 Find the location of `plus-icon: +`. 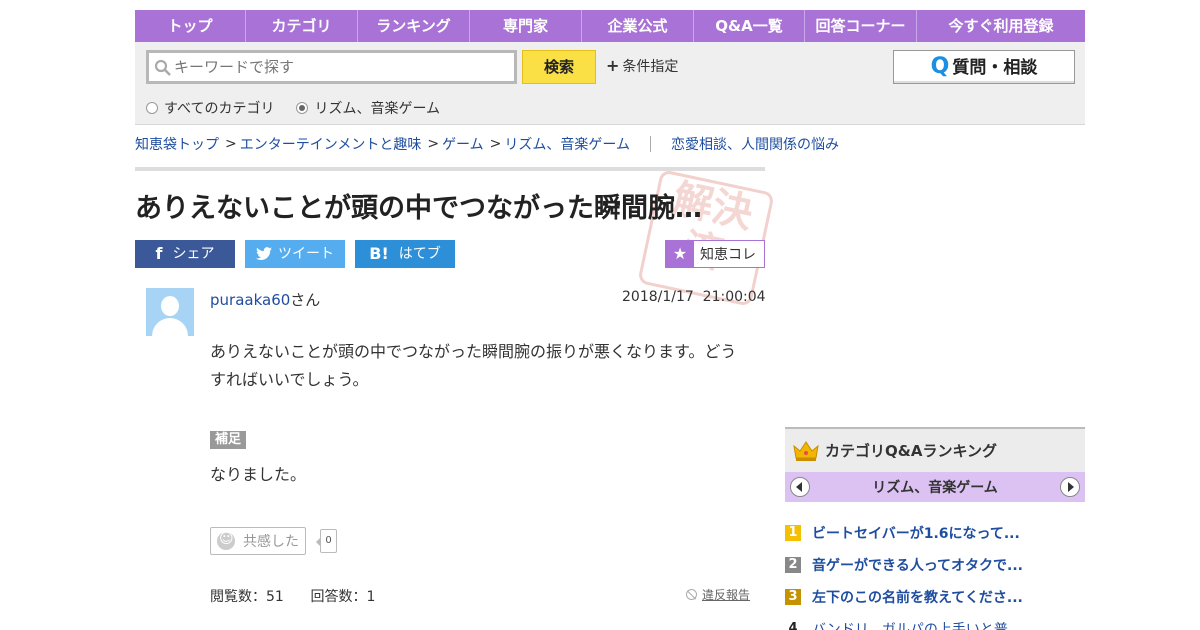

plus-icon: + is located at coordinates (613, 65).